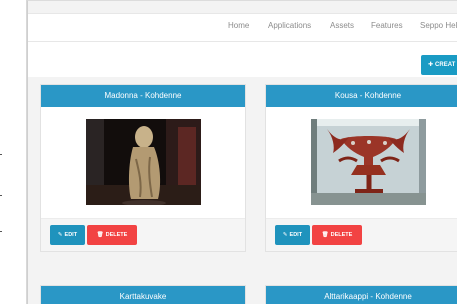  What do you see at coordinates (431, 65) in the screenshot?
I see `plus-icon: ✚` at bounding box center [431, 65].